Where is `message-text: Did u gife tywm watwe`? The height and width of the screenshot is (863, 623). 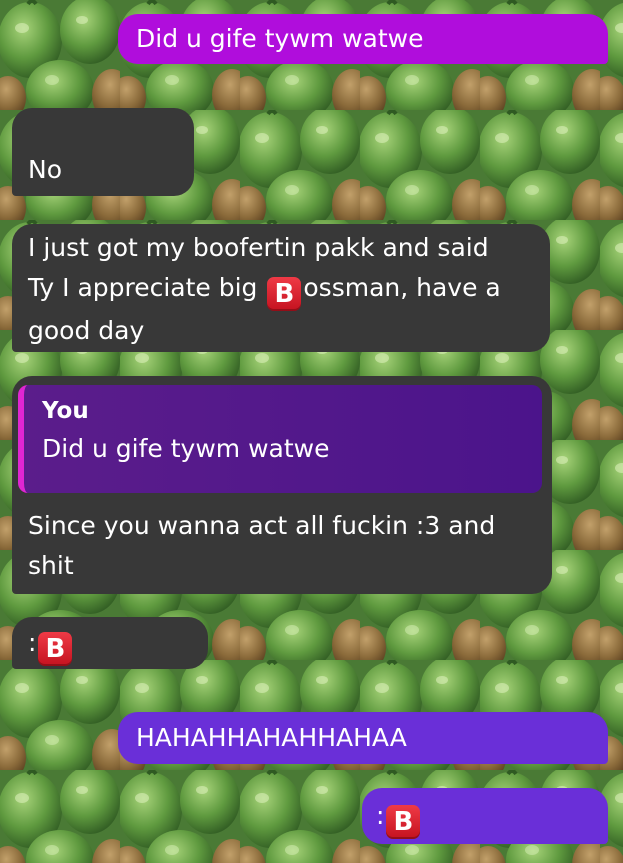
message-text: Did u gife tywm watwe is located at coordinates (280, 38).